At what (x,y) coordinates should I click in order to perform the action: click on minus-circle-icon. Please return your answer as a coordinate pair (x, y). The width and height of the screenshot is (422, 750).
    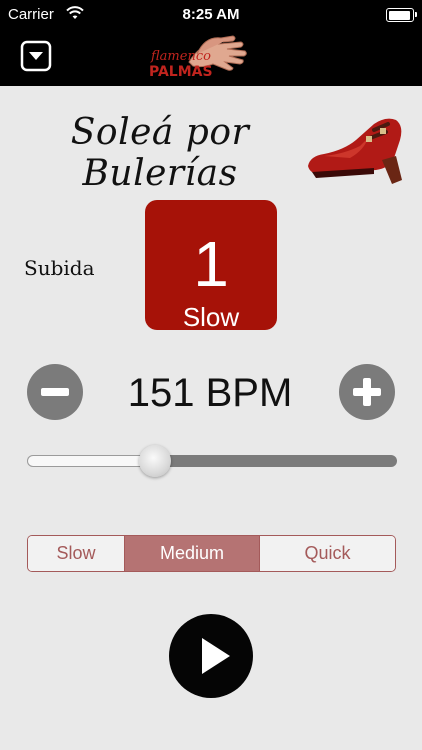
    Looking at the image, I should click on (55, 392).